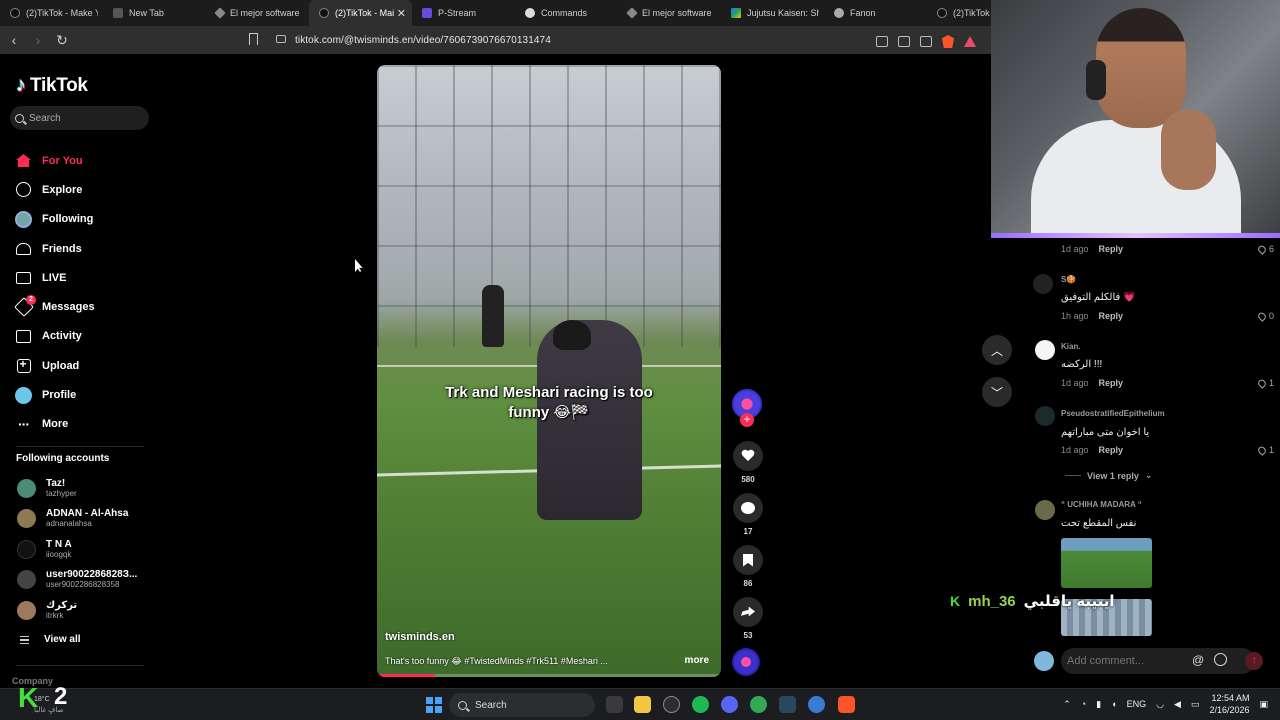 The image size is (1280, 720). What do you see at coordinates (748, 462) in the screenshot?
I see `like-button: 580` at bounding box center [748, 462].